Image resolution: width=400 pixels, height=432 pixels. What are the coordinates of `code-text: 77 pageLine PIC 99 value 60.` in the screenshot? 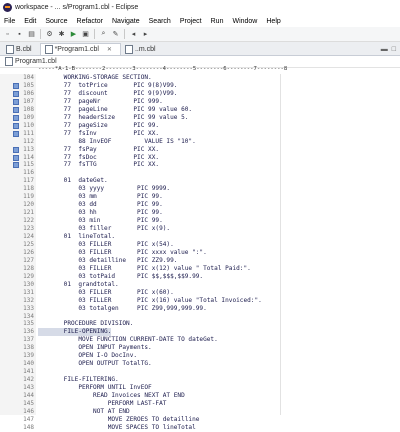 It's located at (115, 110).